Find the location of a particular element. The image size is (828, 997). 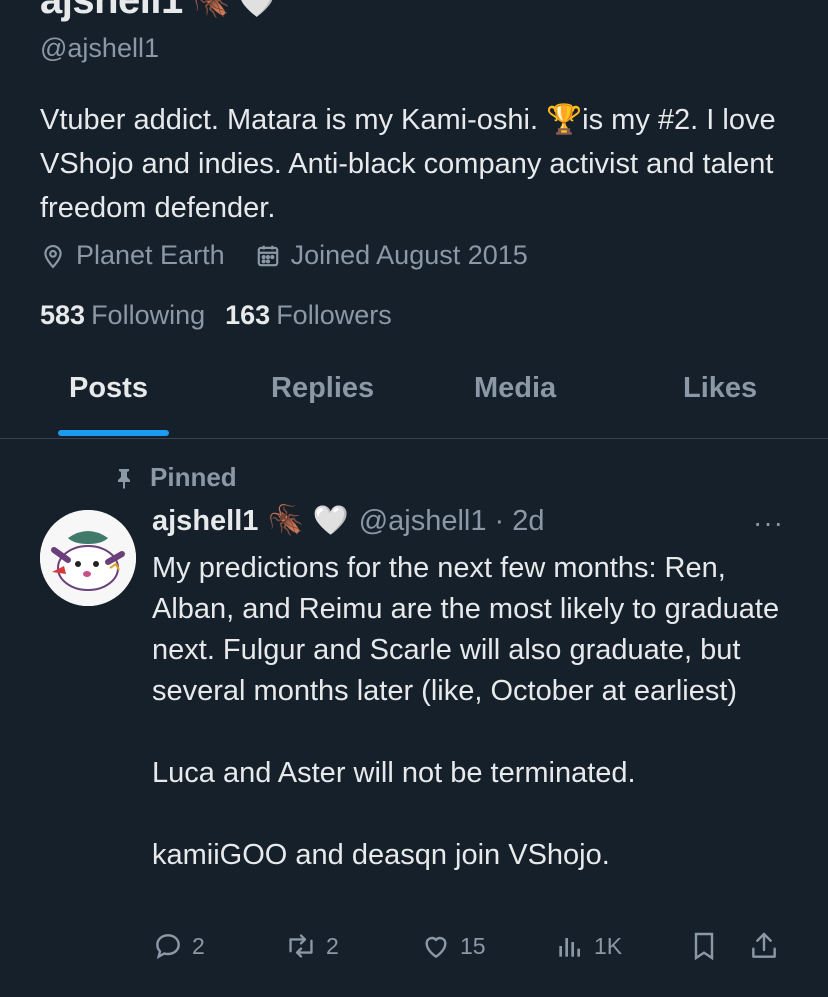

profile-display-name: ajshell1 🪳 🤍 is located at coordinates (157, 11).